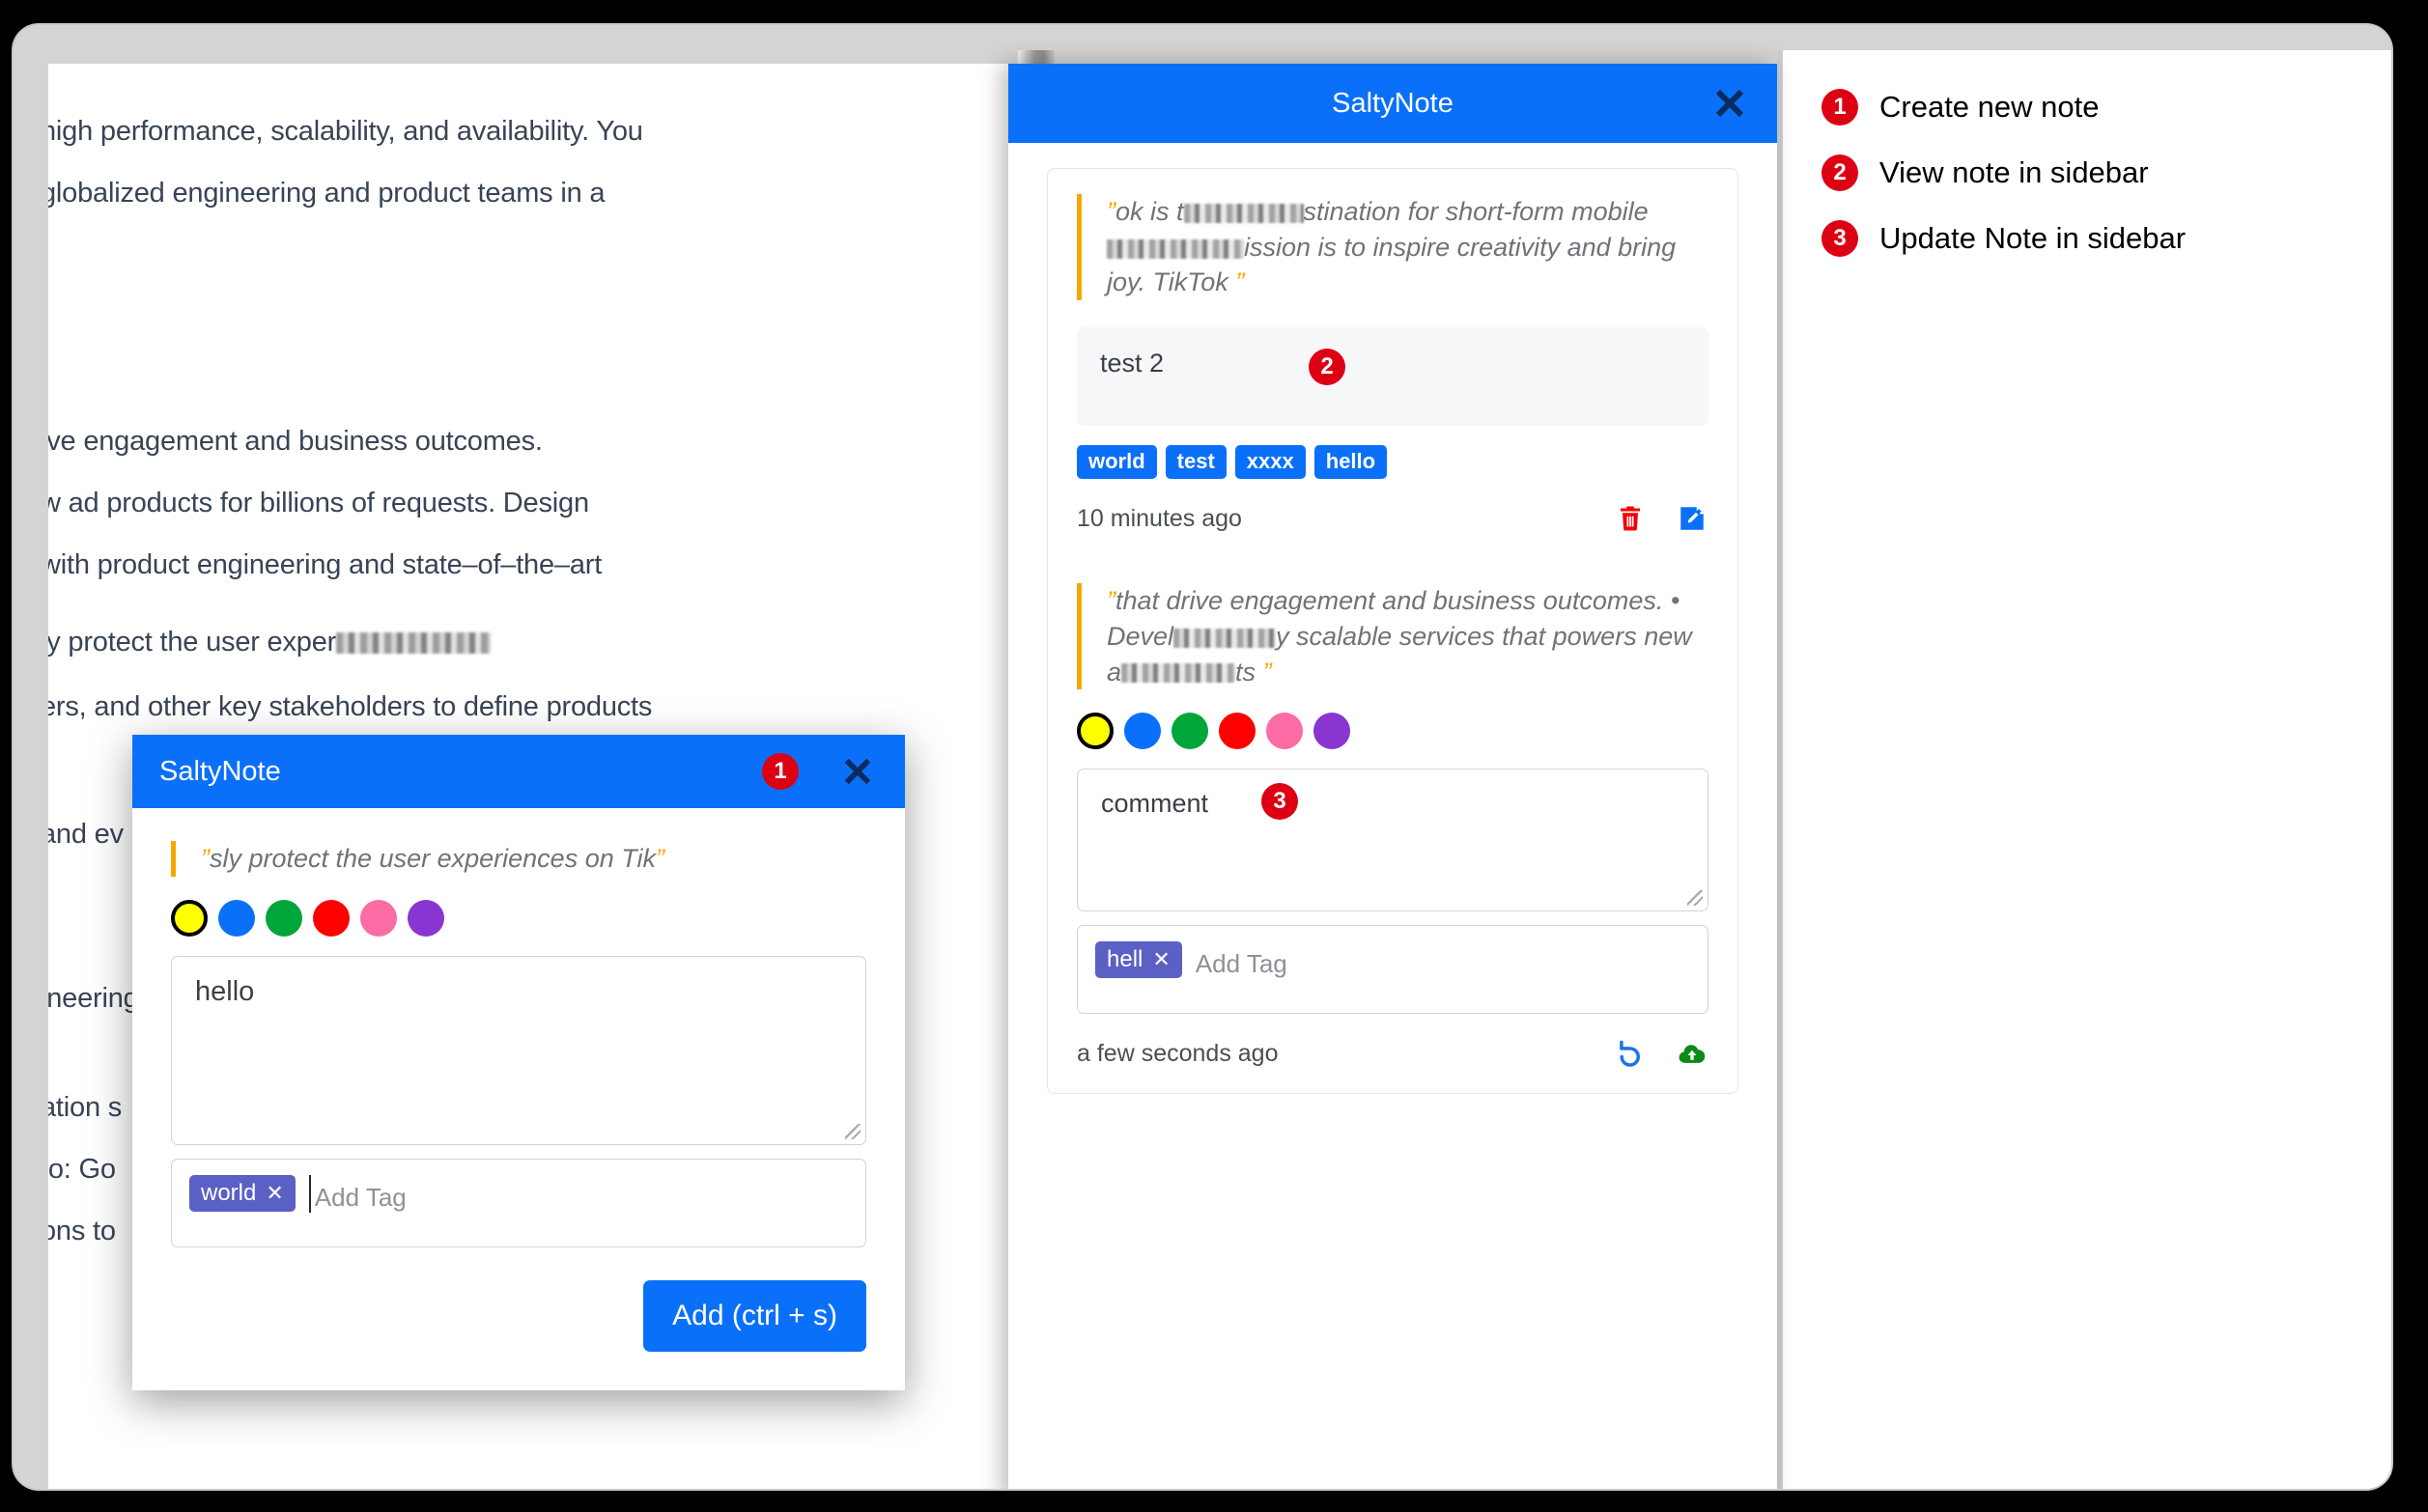 This screenshot has height=1512, width=2428. What do you see at coordinates (229, 1193) in the screenshot?
I see `tag-pill-label: world` at bounding box center [229, 1193].